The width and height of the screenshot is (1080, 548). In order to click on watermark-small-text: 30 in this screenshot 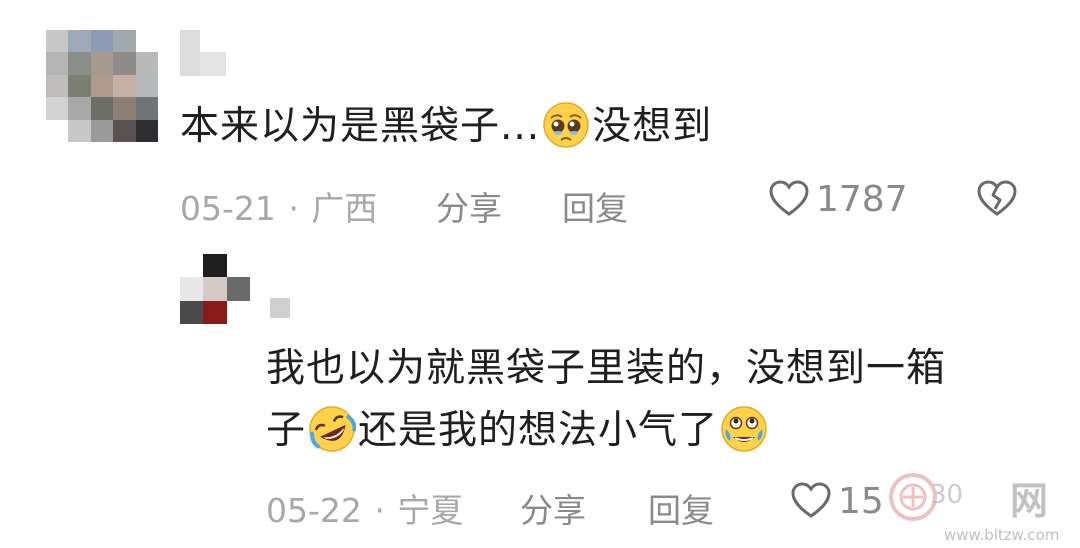, I will do `click(947, 495)`.